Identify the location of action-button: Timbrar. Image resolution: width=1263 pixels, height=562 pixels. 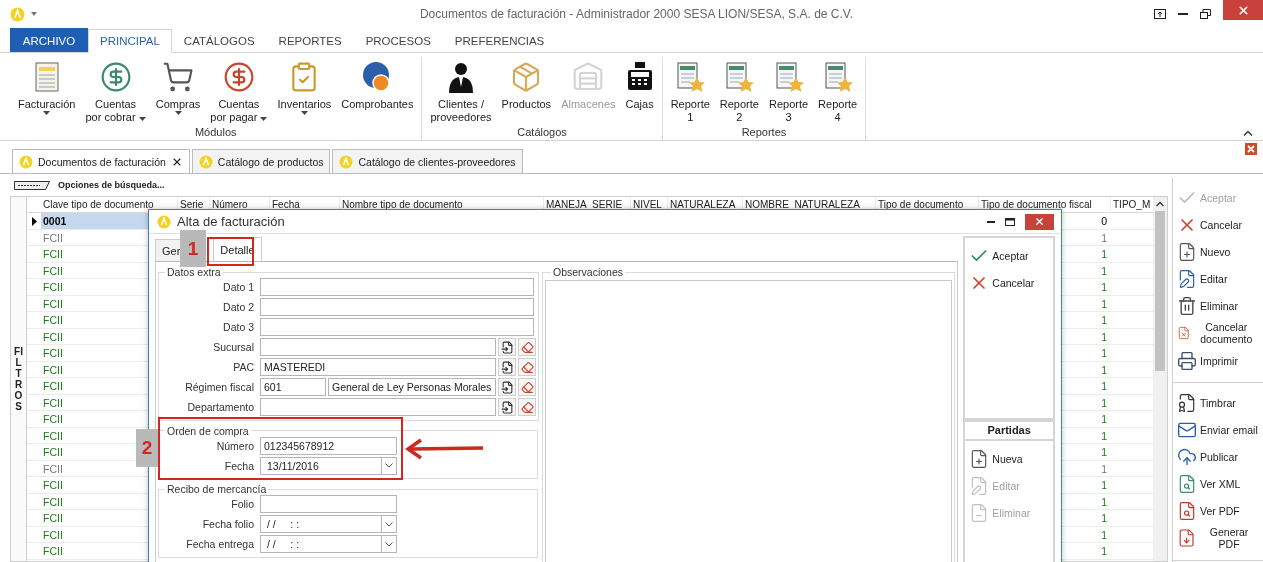
(1218, 402).